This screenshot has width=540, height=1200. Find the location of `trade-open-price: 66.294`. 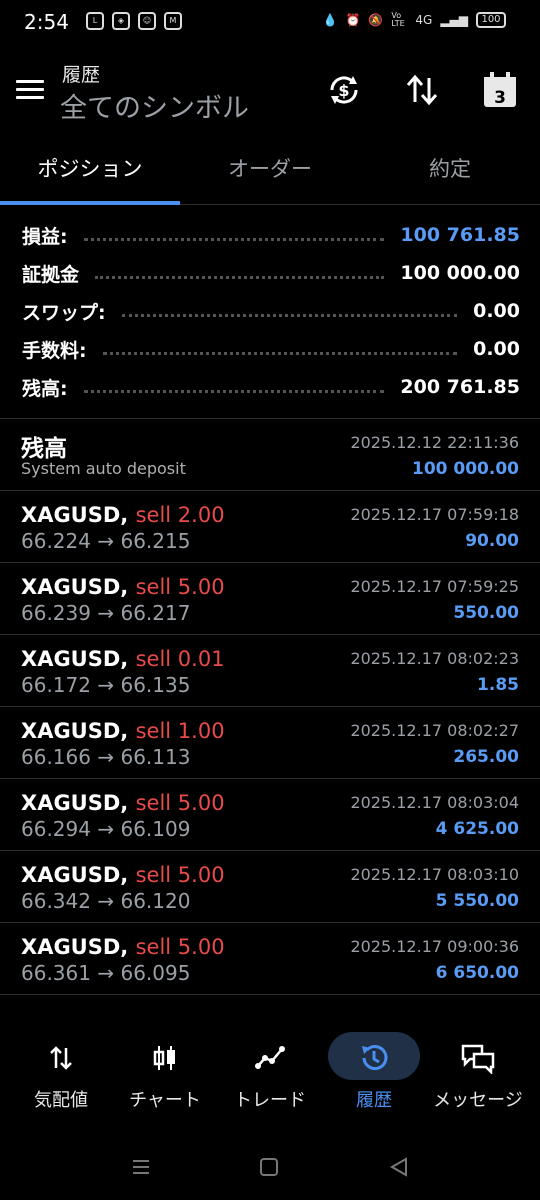

trade-open-price: 66.294 is located at coordinates (56, 829).